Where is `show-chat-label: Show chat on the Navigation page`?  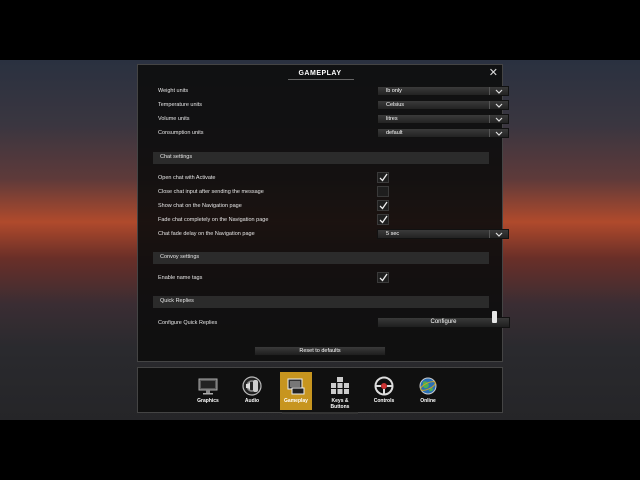
show-chat-label: Show chat on the Navigation page is located at coordinates (200, 206).